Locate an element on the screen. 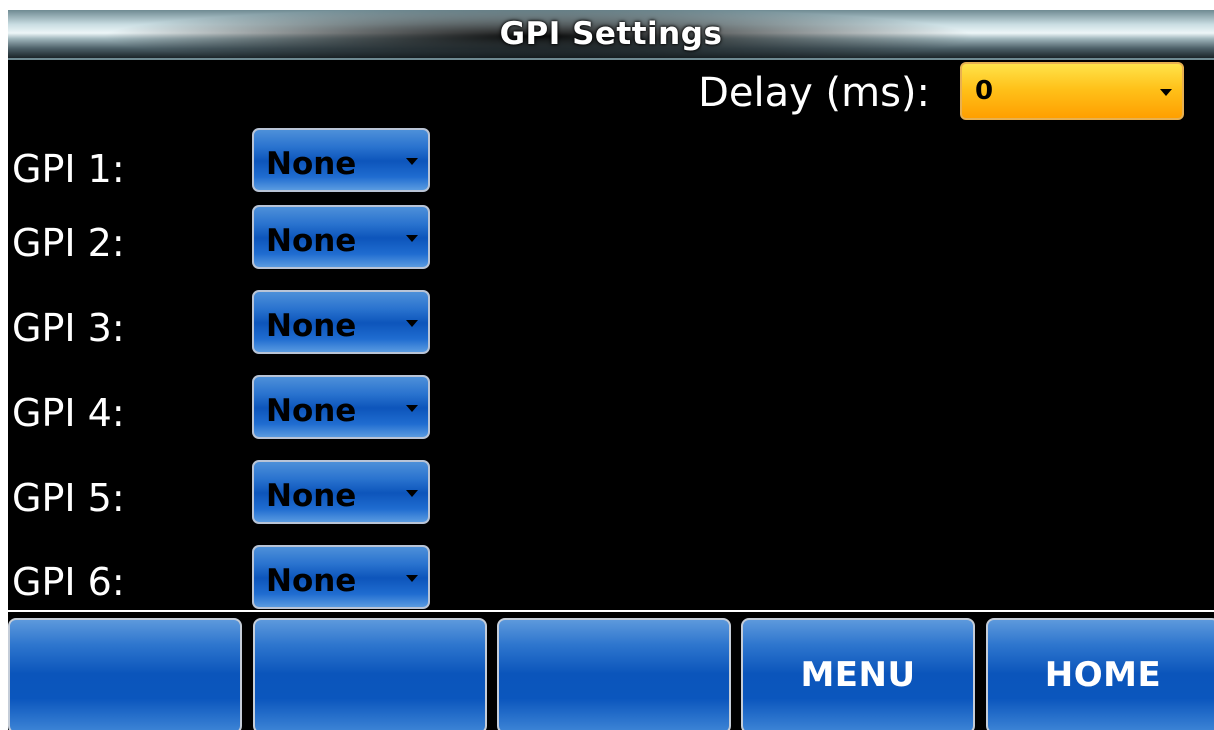  gpi-4-dropdown: None is located at coordinates (341, 407).